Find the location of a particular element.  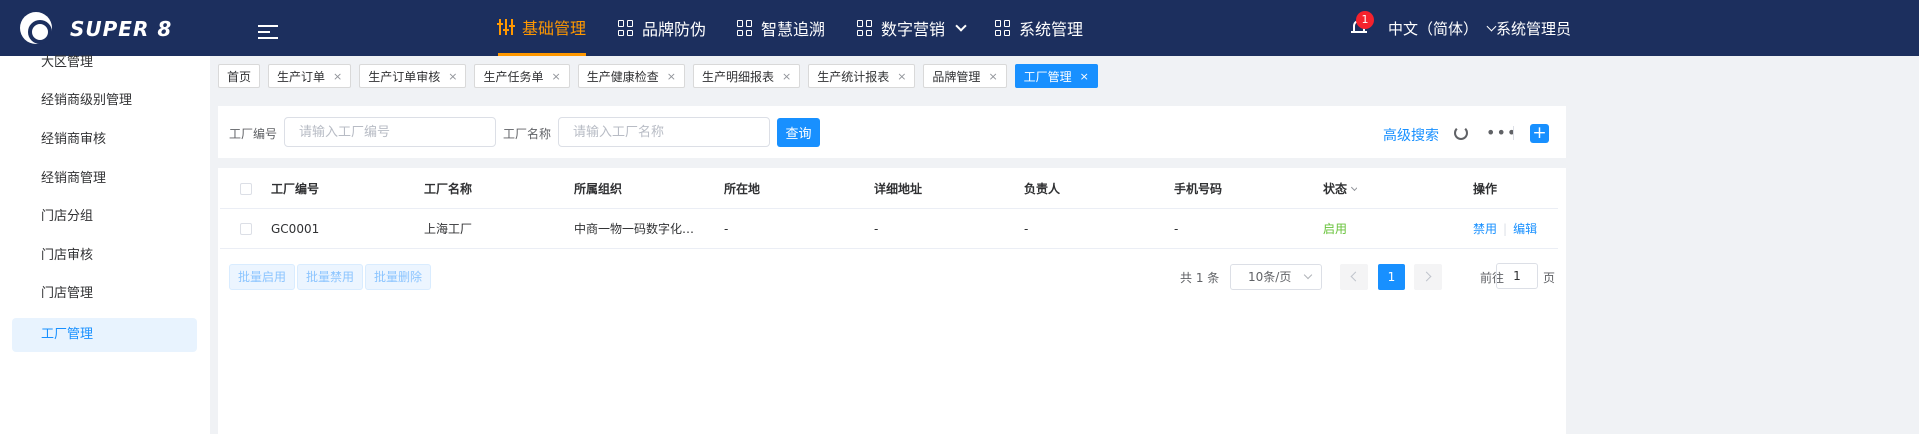

nav-label: 智慧追溯 is located at coordinates (793, 29).